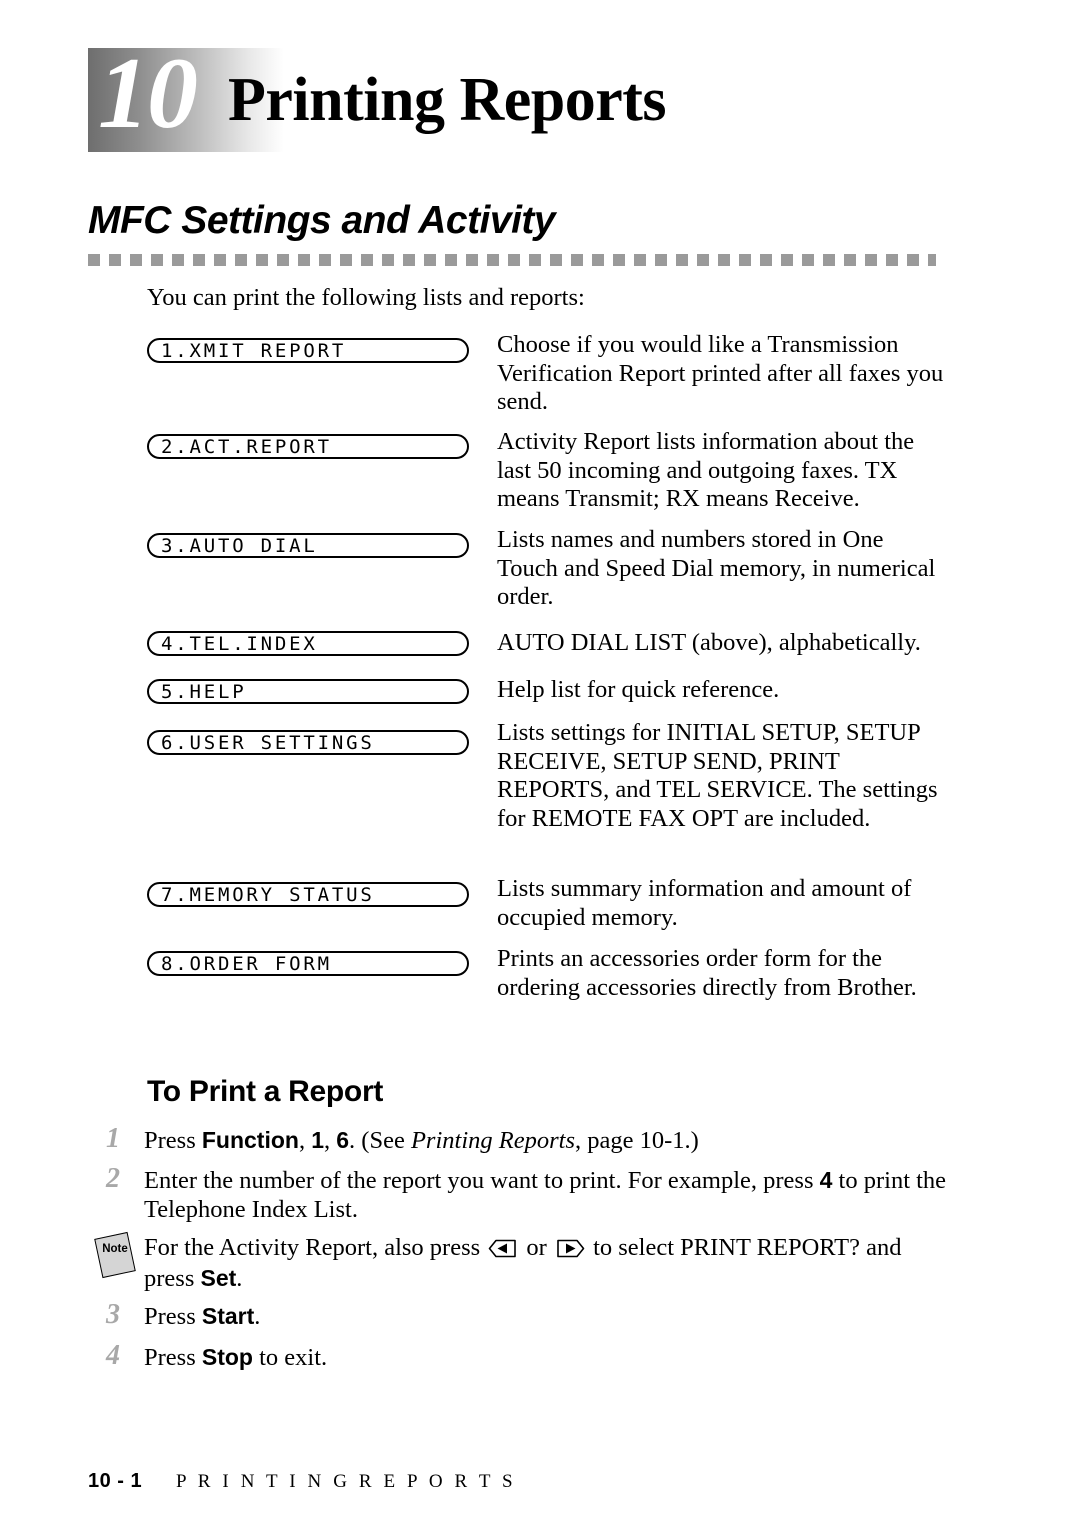 The height and width of the screenshot is (1529, 1080). I want to click on report-description: Help list for quick reference., so click(638, 689).